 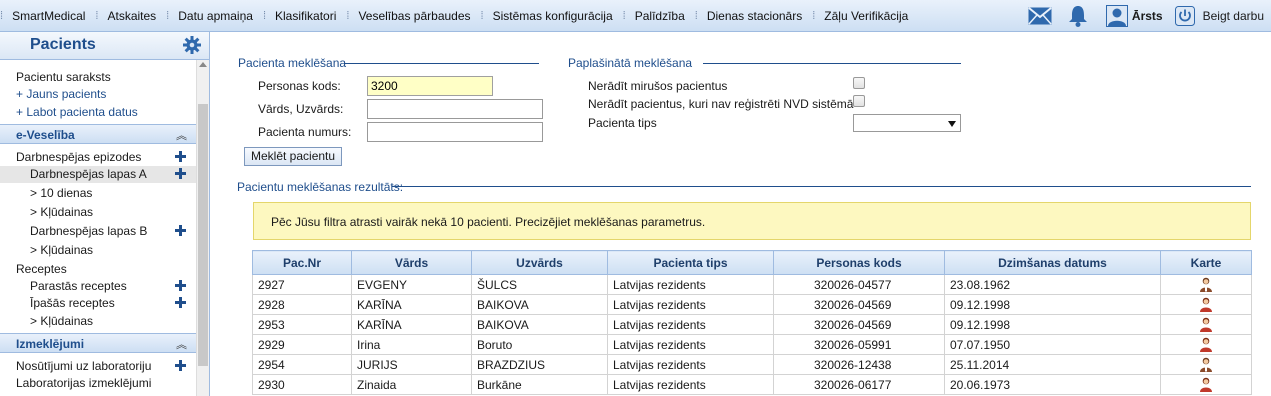 What do you see at coordinates (302, 304) in the screenshot?
I see `cell-nr: 2928` at bounding box center [302, 304].